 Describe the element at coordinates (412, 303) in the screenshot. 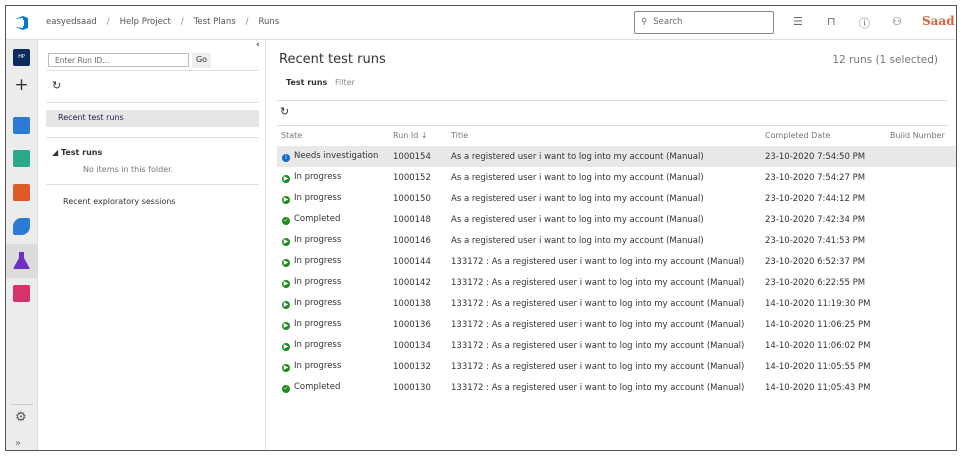

I see `run-id-cell: 1000138` at that location.